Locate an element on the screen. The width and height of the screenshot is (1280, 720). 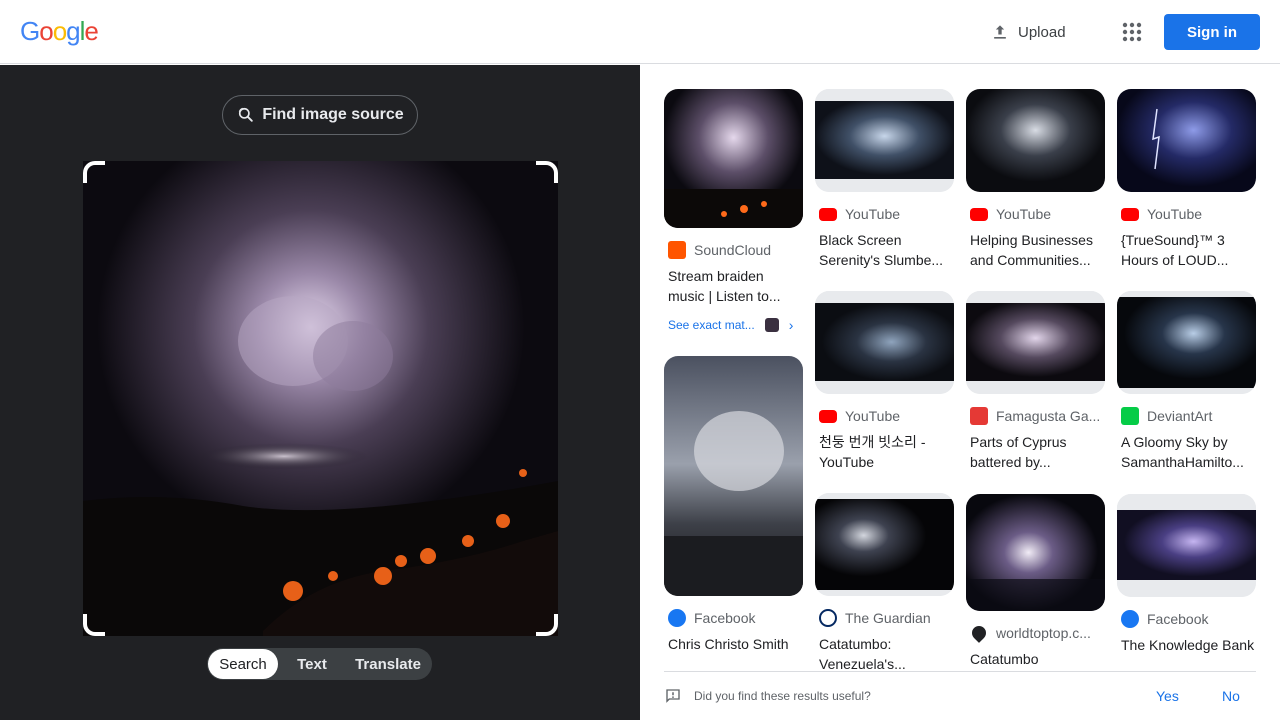
result-source: DeviantArt is located at coordinates (1186, 416).